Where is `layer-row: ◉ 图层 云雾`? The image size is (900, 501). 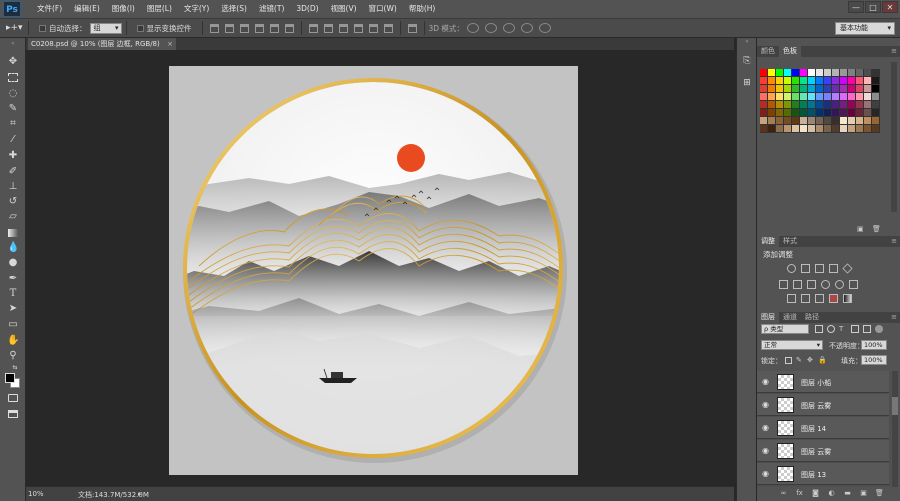
layer-row: ◉ 图层 云雾 is located at coordinates (823, 451).